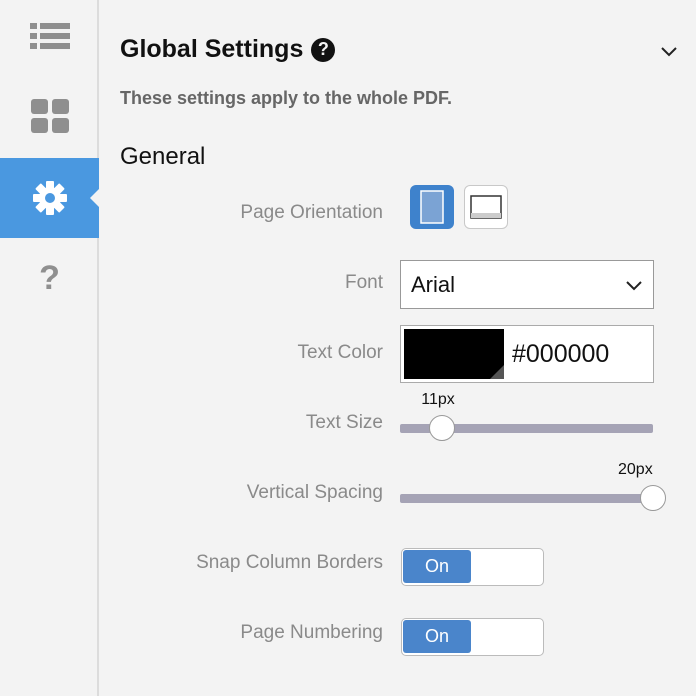 The image size is (696, 696). I want to click on question-icon: ?, so click(49, 277).